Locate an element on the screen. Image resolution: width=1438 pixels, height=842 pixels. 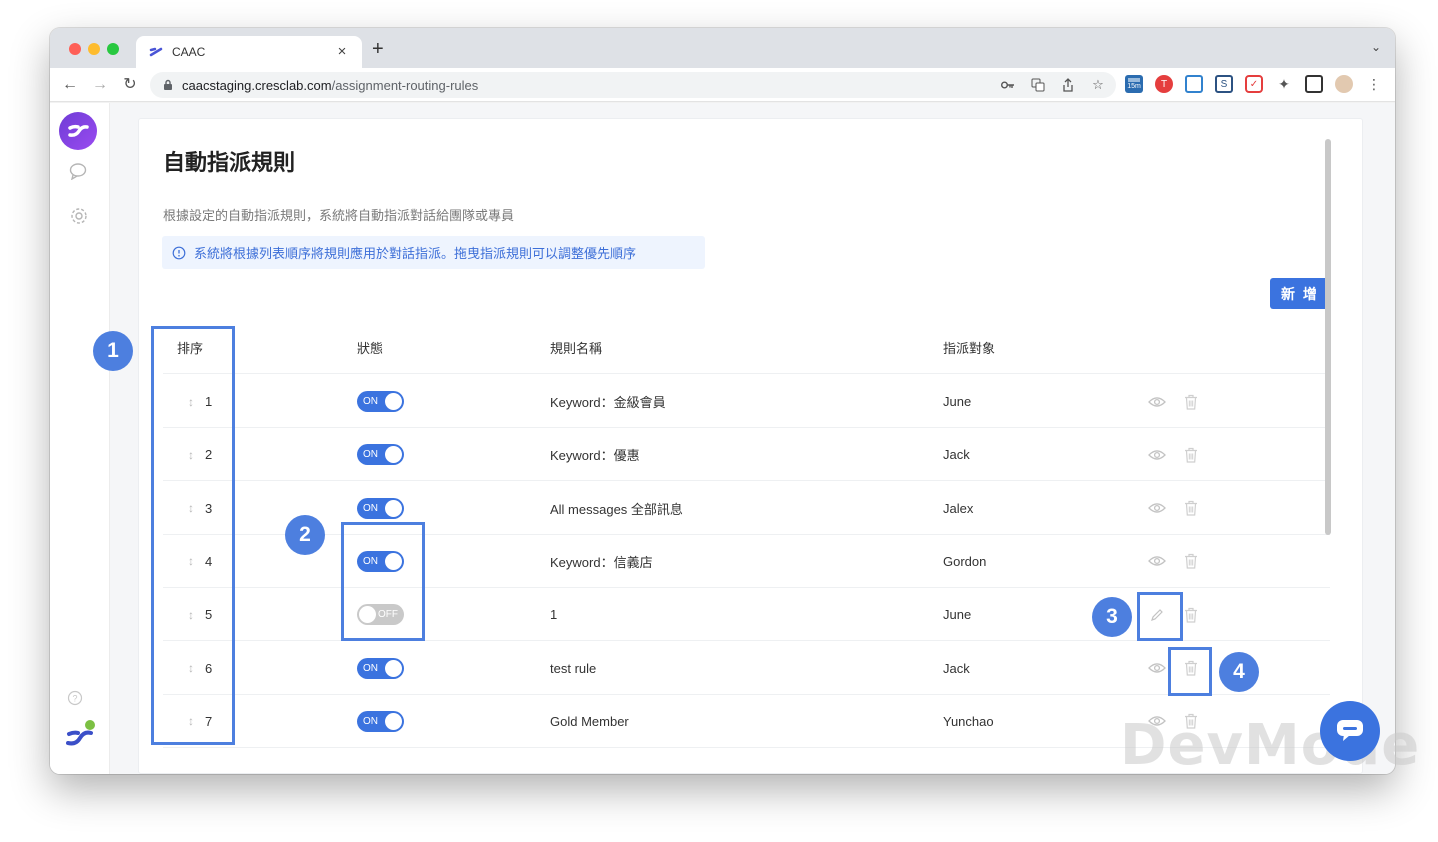
table-row: ↕ 4 ON Keyword：信義店 Gordon is located at coordinates (746, 561).